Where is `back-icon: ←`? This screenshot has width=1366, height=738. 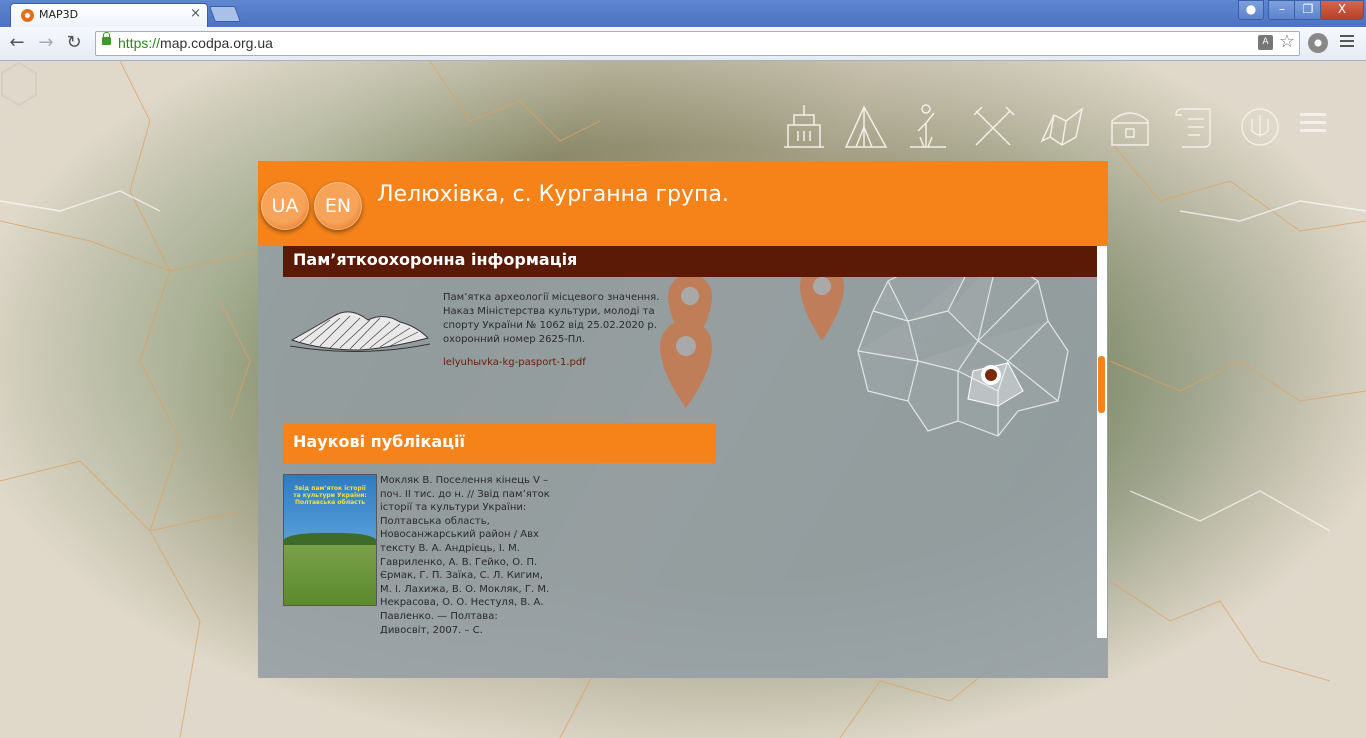
back-icon: ← is located at coordinates (17, 43).